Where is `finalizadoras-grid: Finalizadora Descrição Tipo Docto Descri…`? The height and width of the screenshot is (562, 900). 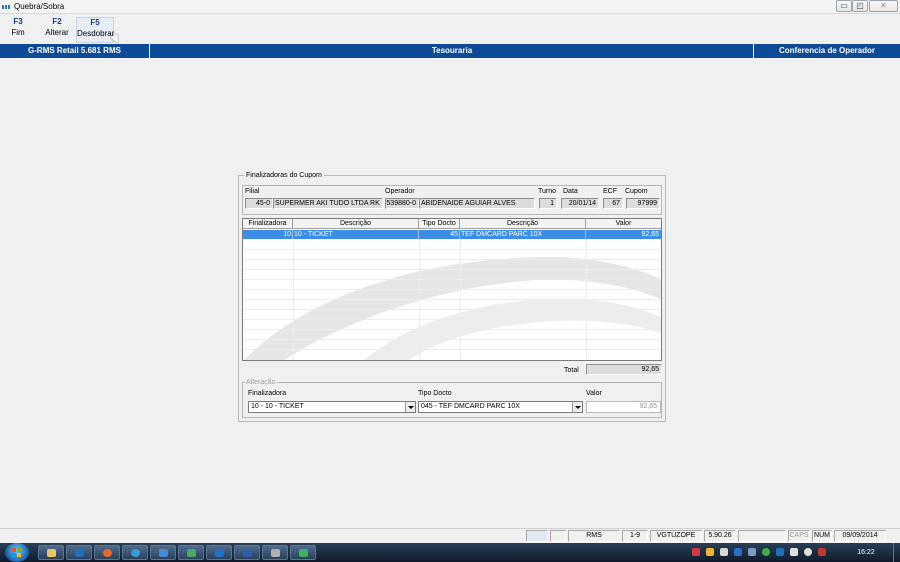
finalizadoras-grid: Finalizadora Descrição Tipo Docto Descri… is located at coordinates (452, 289).